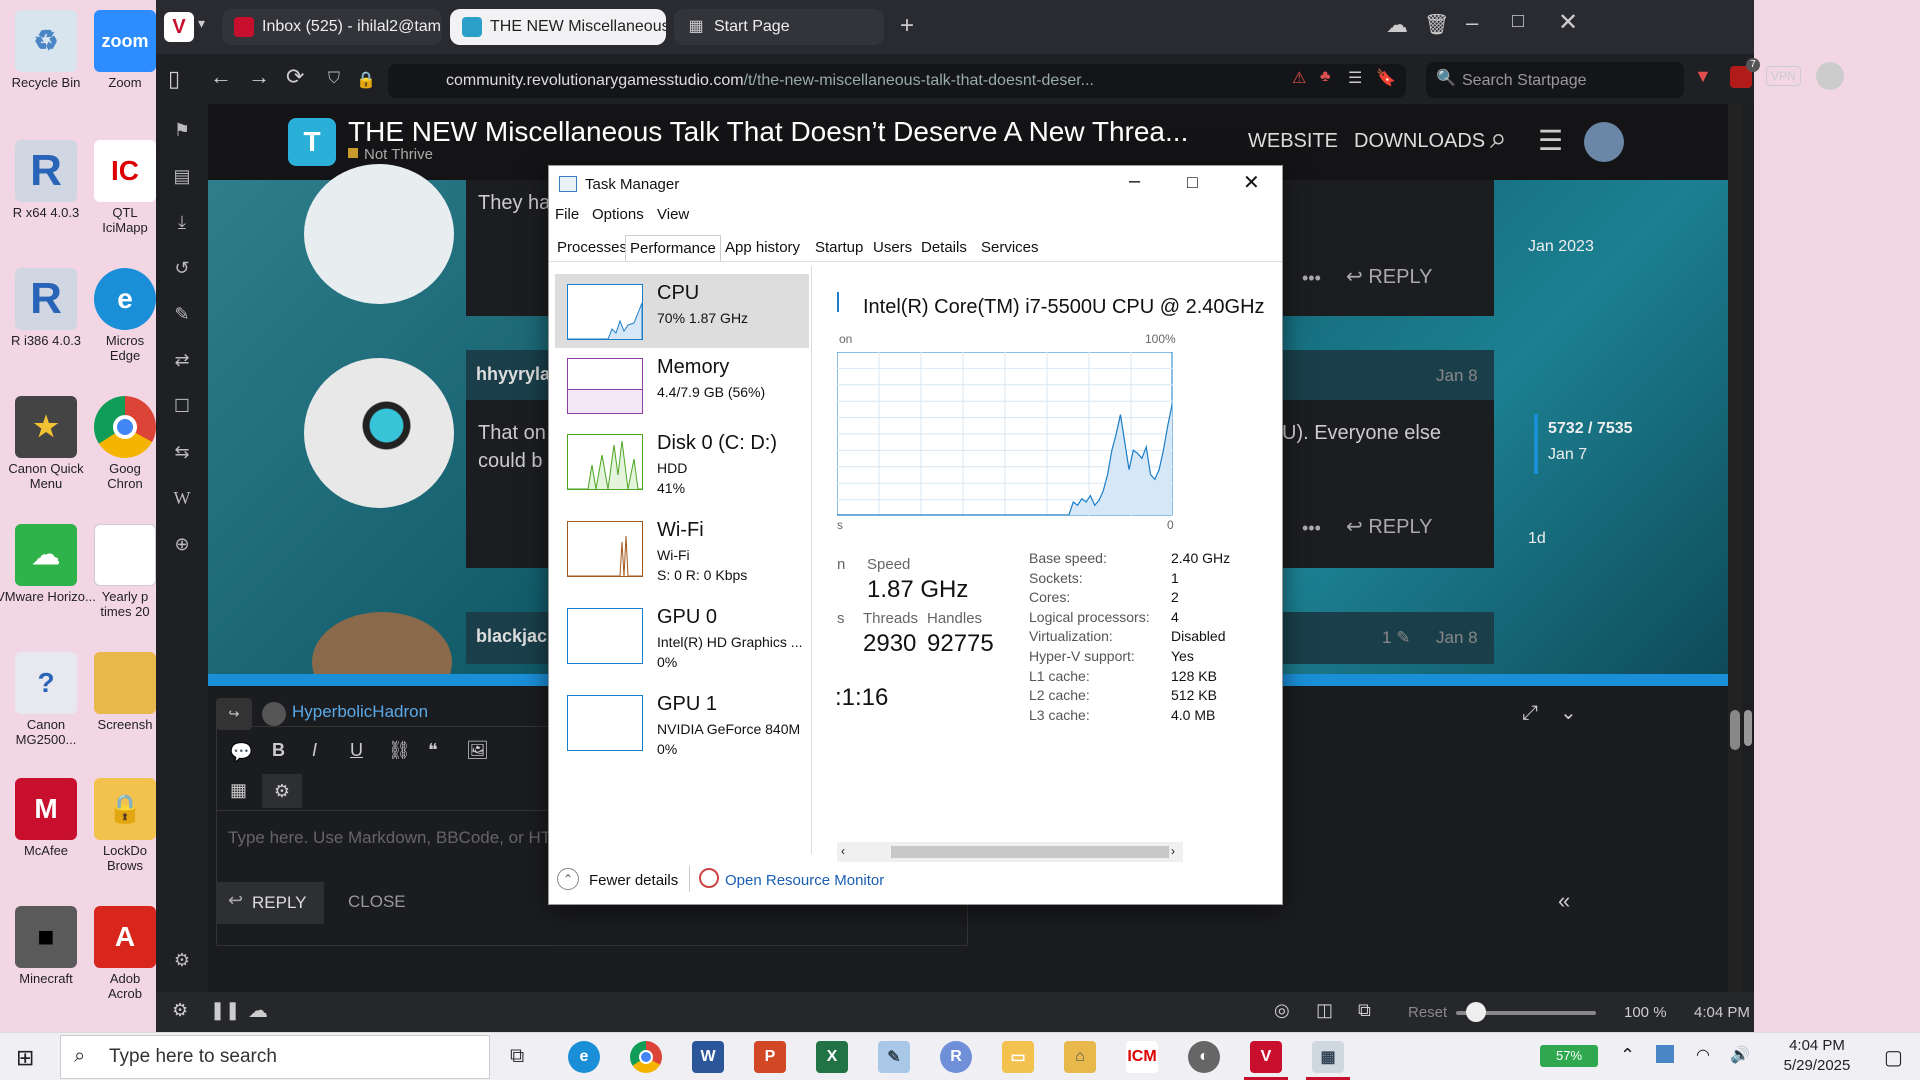 The image size is (1920, 1080). I want to click on tab-performance: Performance, so click(673, 248).